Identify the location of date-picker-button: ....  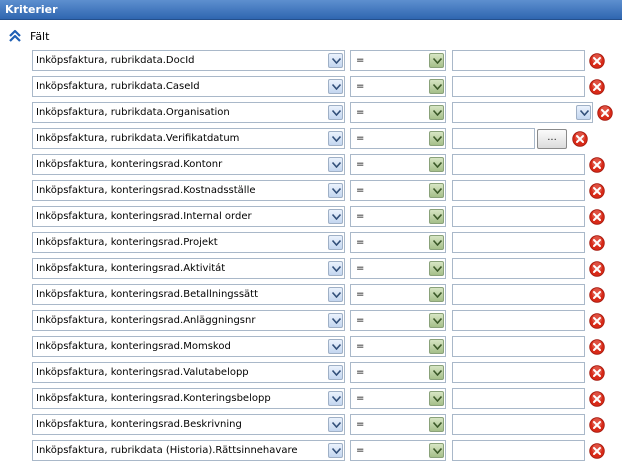
(552, 139).